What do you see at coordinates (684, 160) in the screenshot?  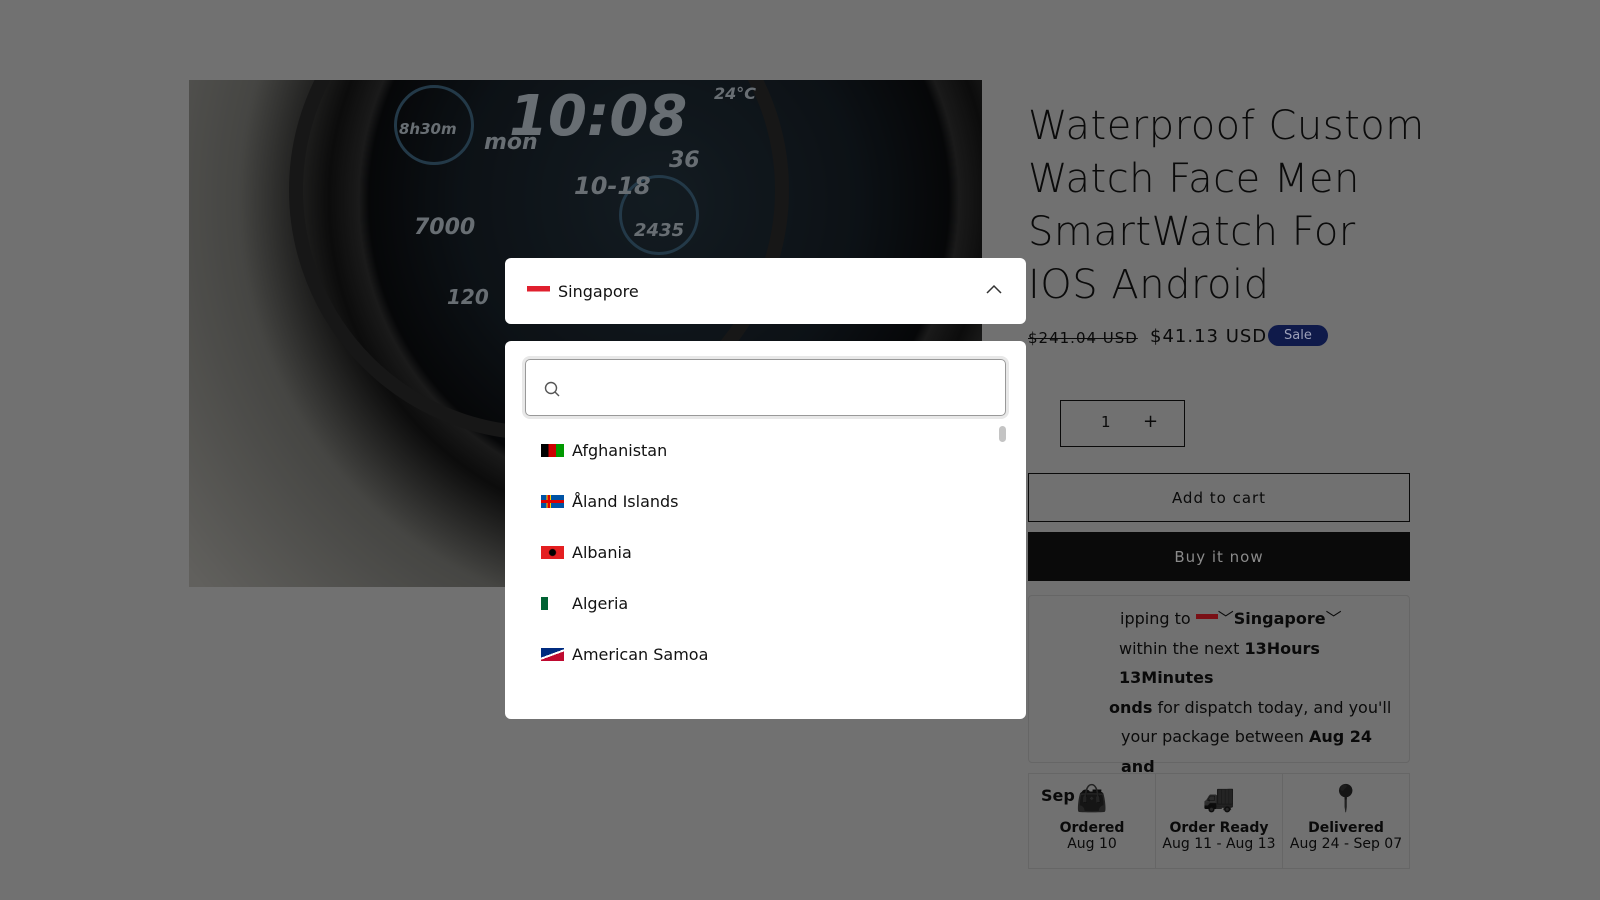 I see `watch-seconds: 36` at bounding box center [684, 160].